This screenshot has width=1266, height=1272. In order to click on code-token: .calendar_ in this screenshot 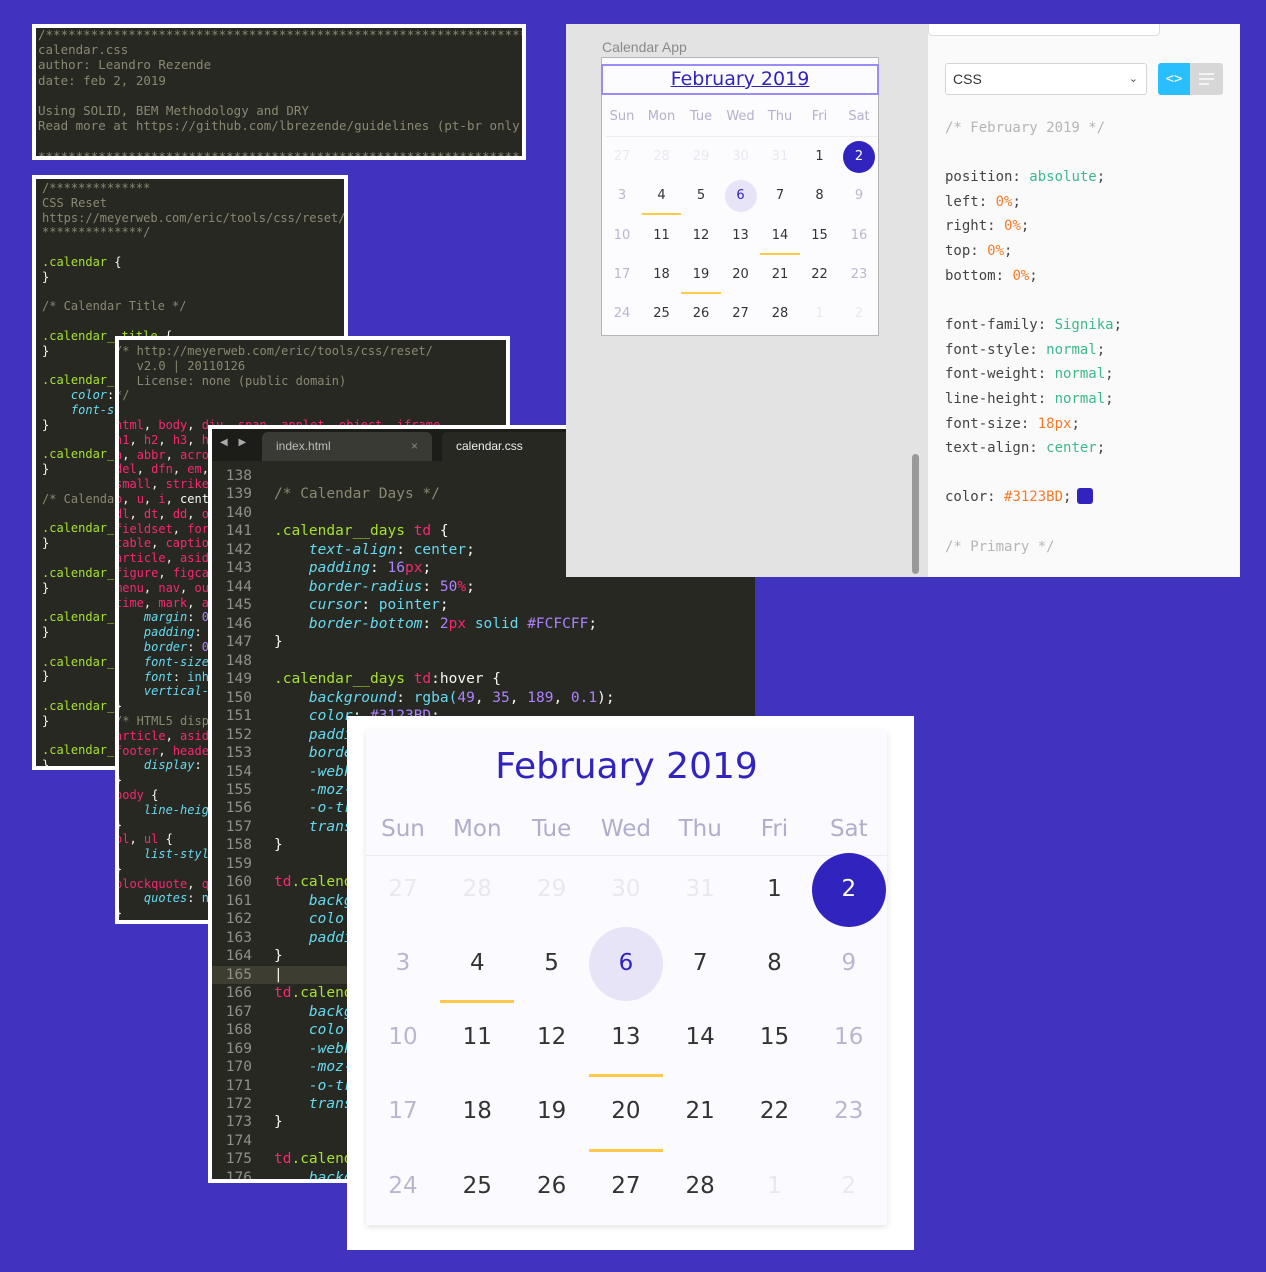, I will do `click(78, 528)`.